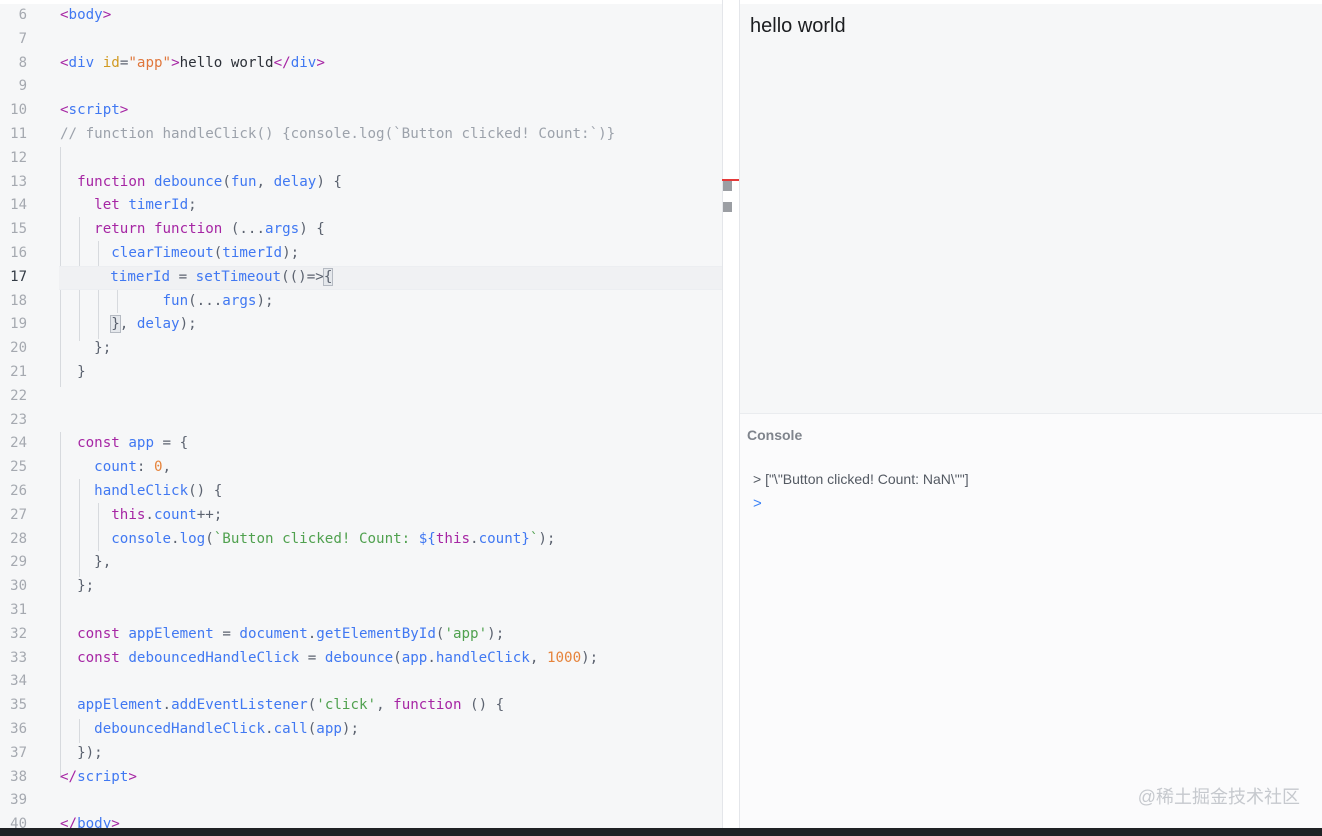 This screenshot has height=836, width=1322. I want to click on code-line-8: <div id="app">hello world</div>, so click(192, 62).